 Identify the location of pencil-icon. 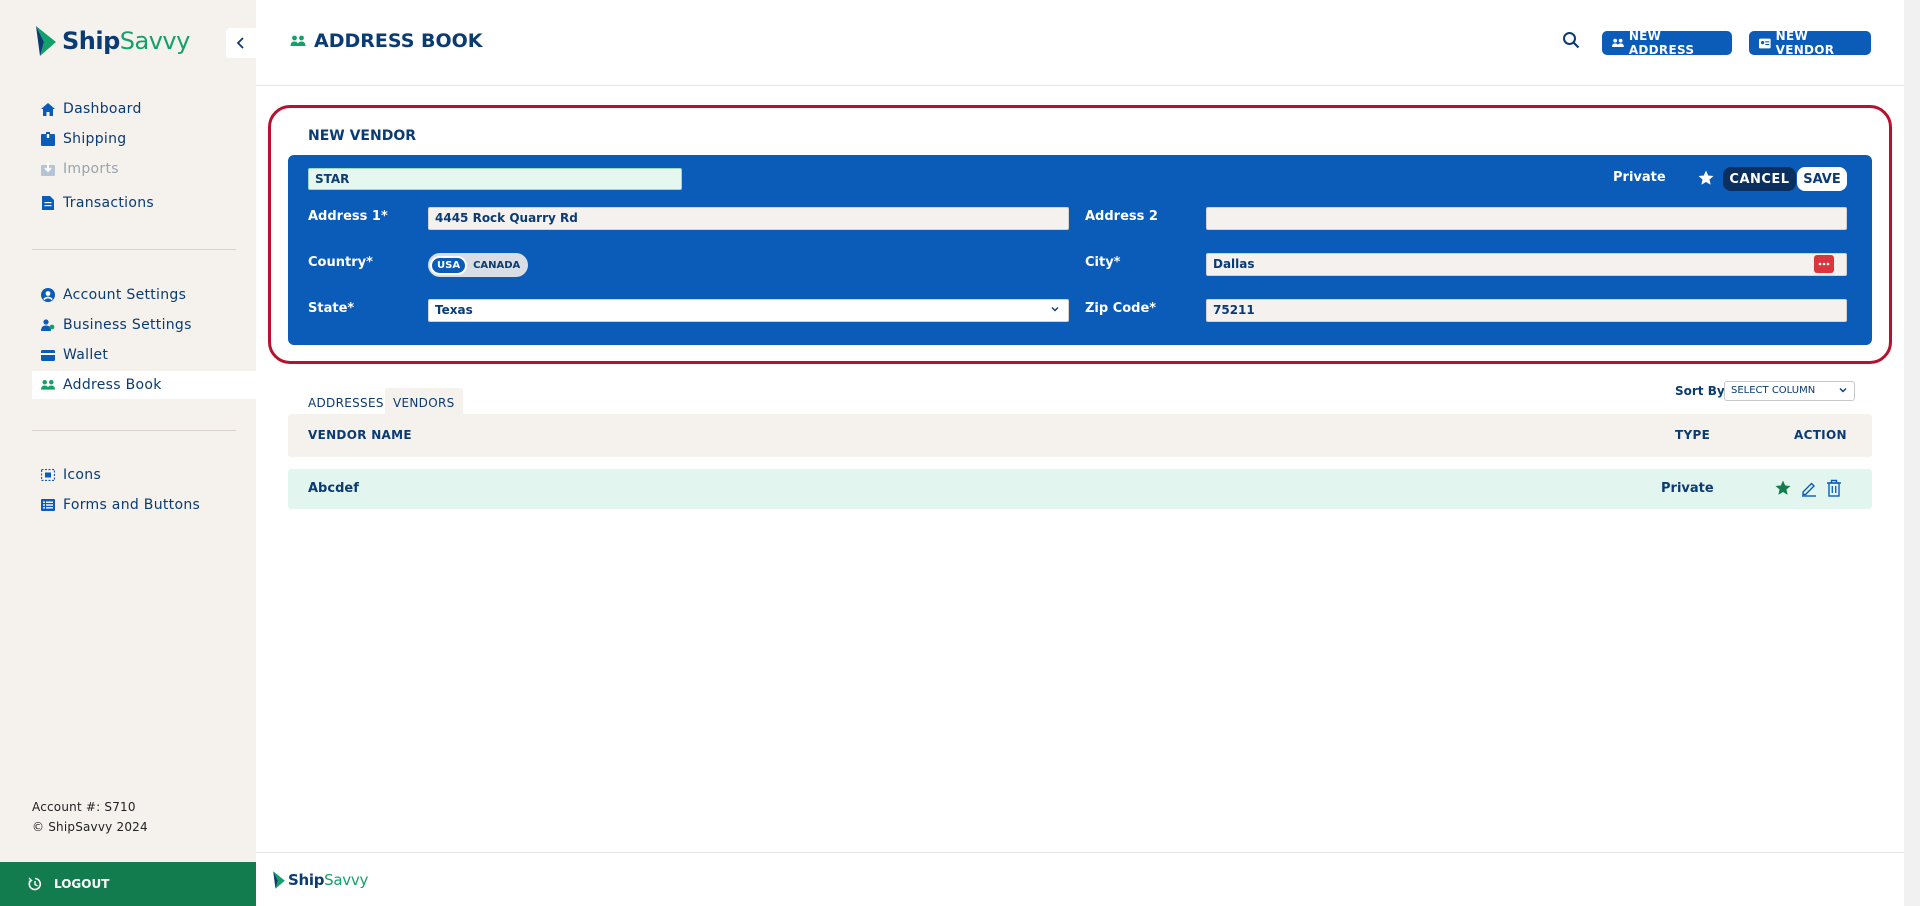
(1809, 489).